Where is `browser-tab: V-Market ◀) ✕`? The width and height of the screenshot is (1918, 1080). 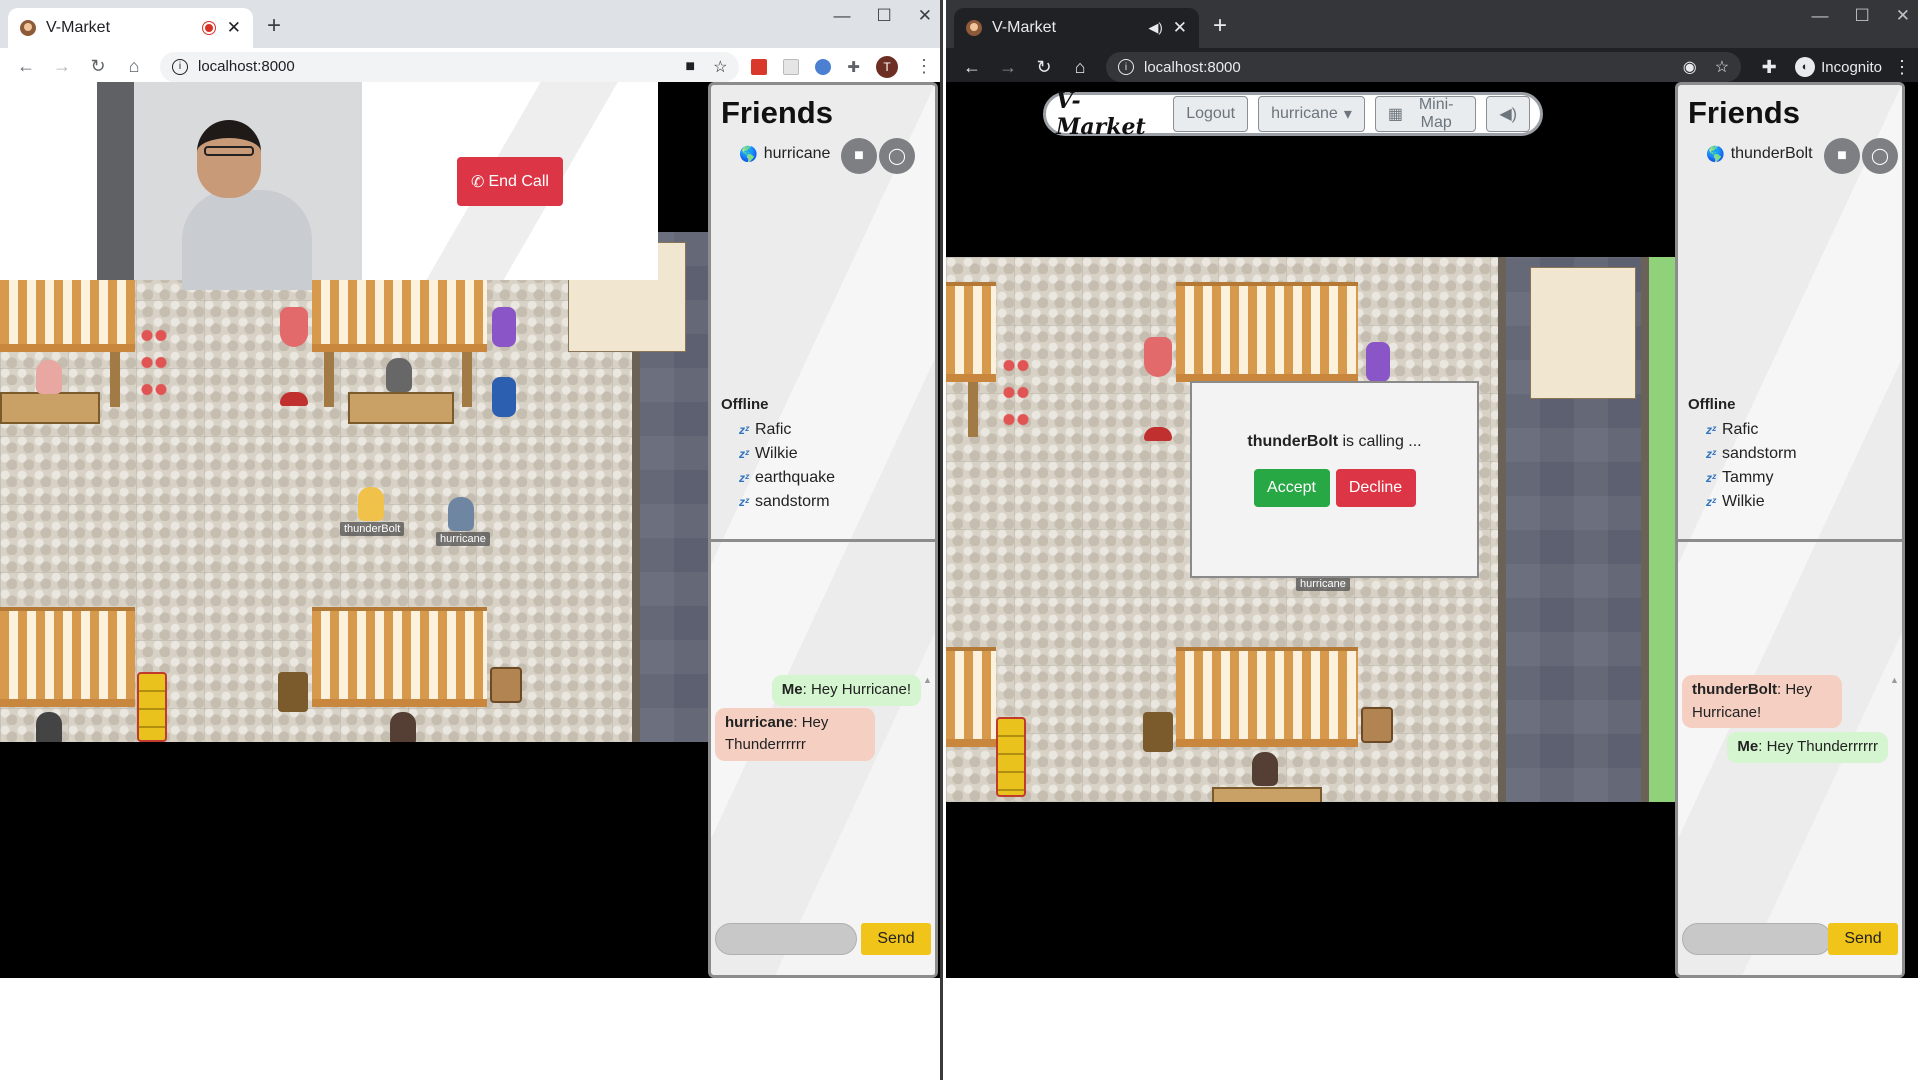 browser-tab: V-Market ◀) ✕ is located at coordinates (1076, 28).